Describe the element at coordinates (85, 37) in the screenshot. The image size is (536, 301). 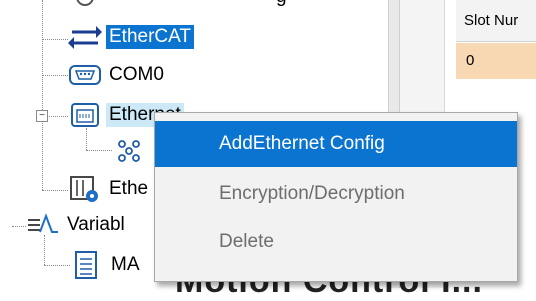
I see `ethercat-arrows-icon` at that location.